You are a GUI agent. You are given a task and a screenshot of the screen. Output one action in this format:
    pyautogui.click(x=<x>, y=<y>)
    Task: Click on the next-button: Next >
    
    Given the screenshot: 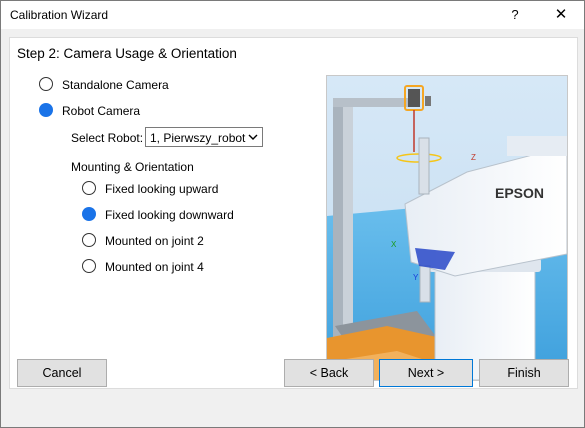 What is the action you would take?
    pyautogui.click(x=426, y=373)
    